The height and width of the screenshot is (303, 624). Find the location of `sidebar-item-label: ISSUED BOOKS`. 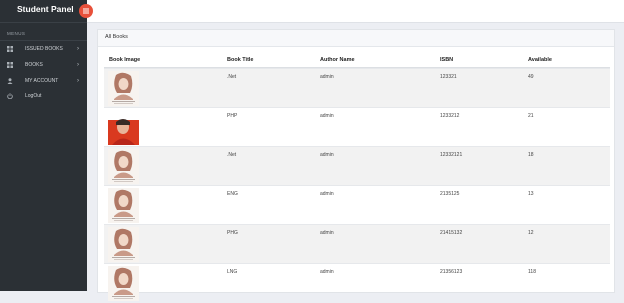

sidebar-item-label: ISSUED BOOKS is located at coordinates (44, 49).